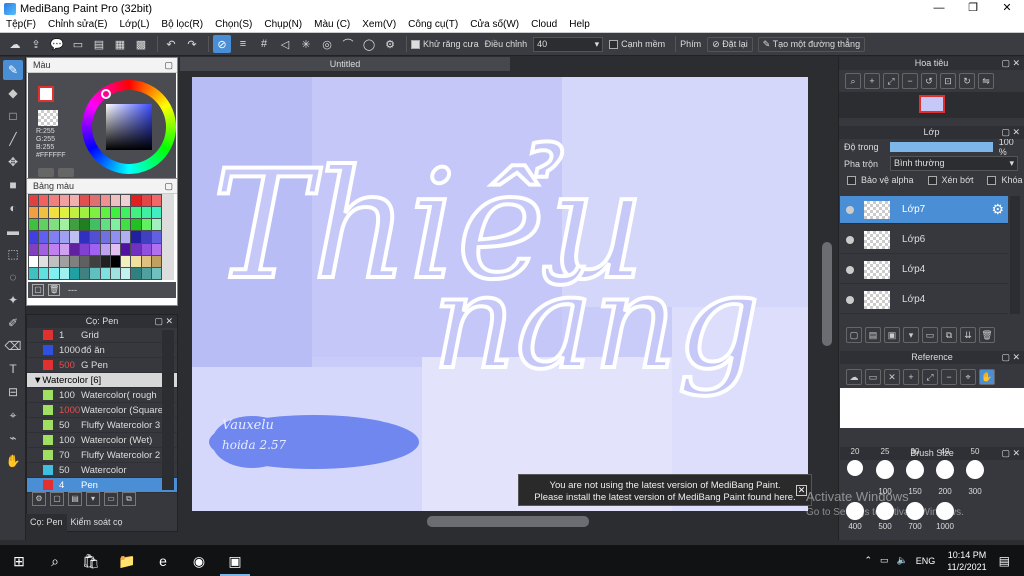  I want to click on brush-item: 50 Watercolor, so click(102, 470).